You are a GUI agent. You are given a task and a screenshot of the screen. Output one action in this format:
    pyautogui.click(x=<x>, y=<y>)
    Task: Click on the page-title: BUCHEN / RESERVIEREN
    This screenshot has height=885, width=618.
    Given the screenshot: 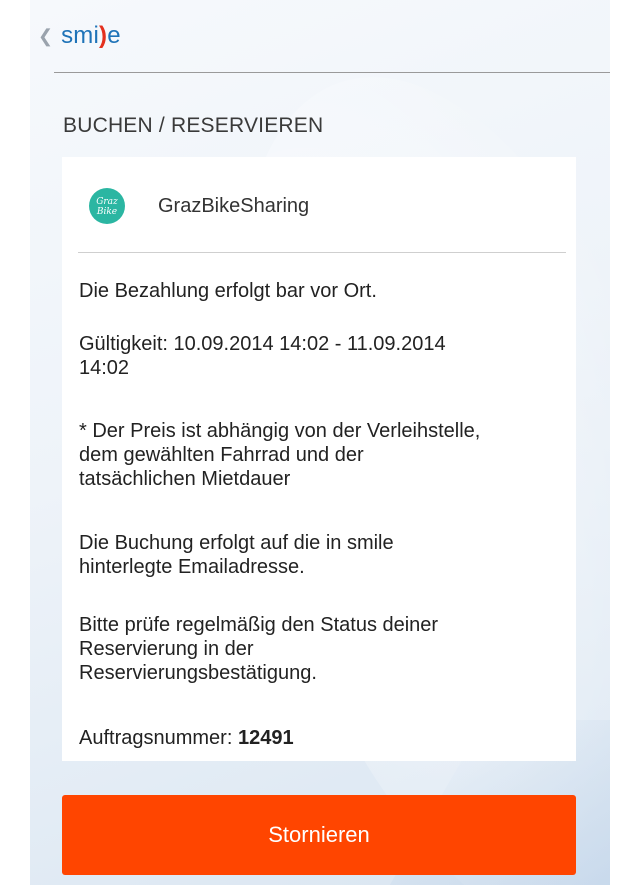 What is the action you would take?
    pyautogui.click(x=193, y=125)
    